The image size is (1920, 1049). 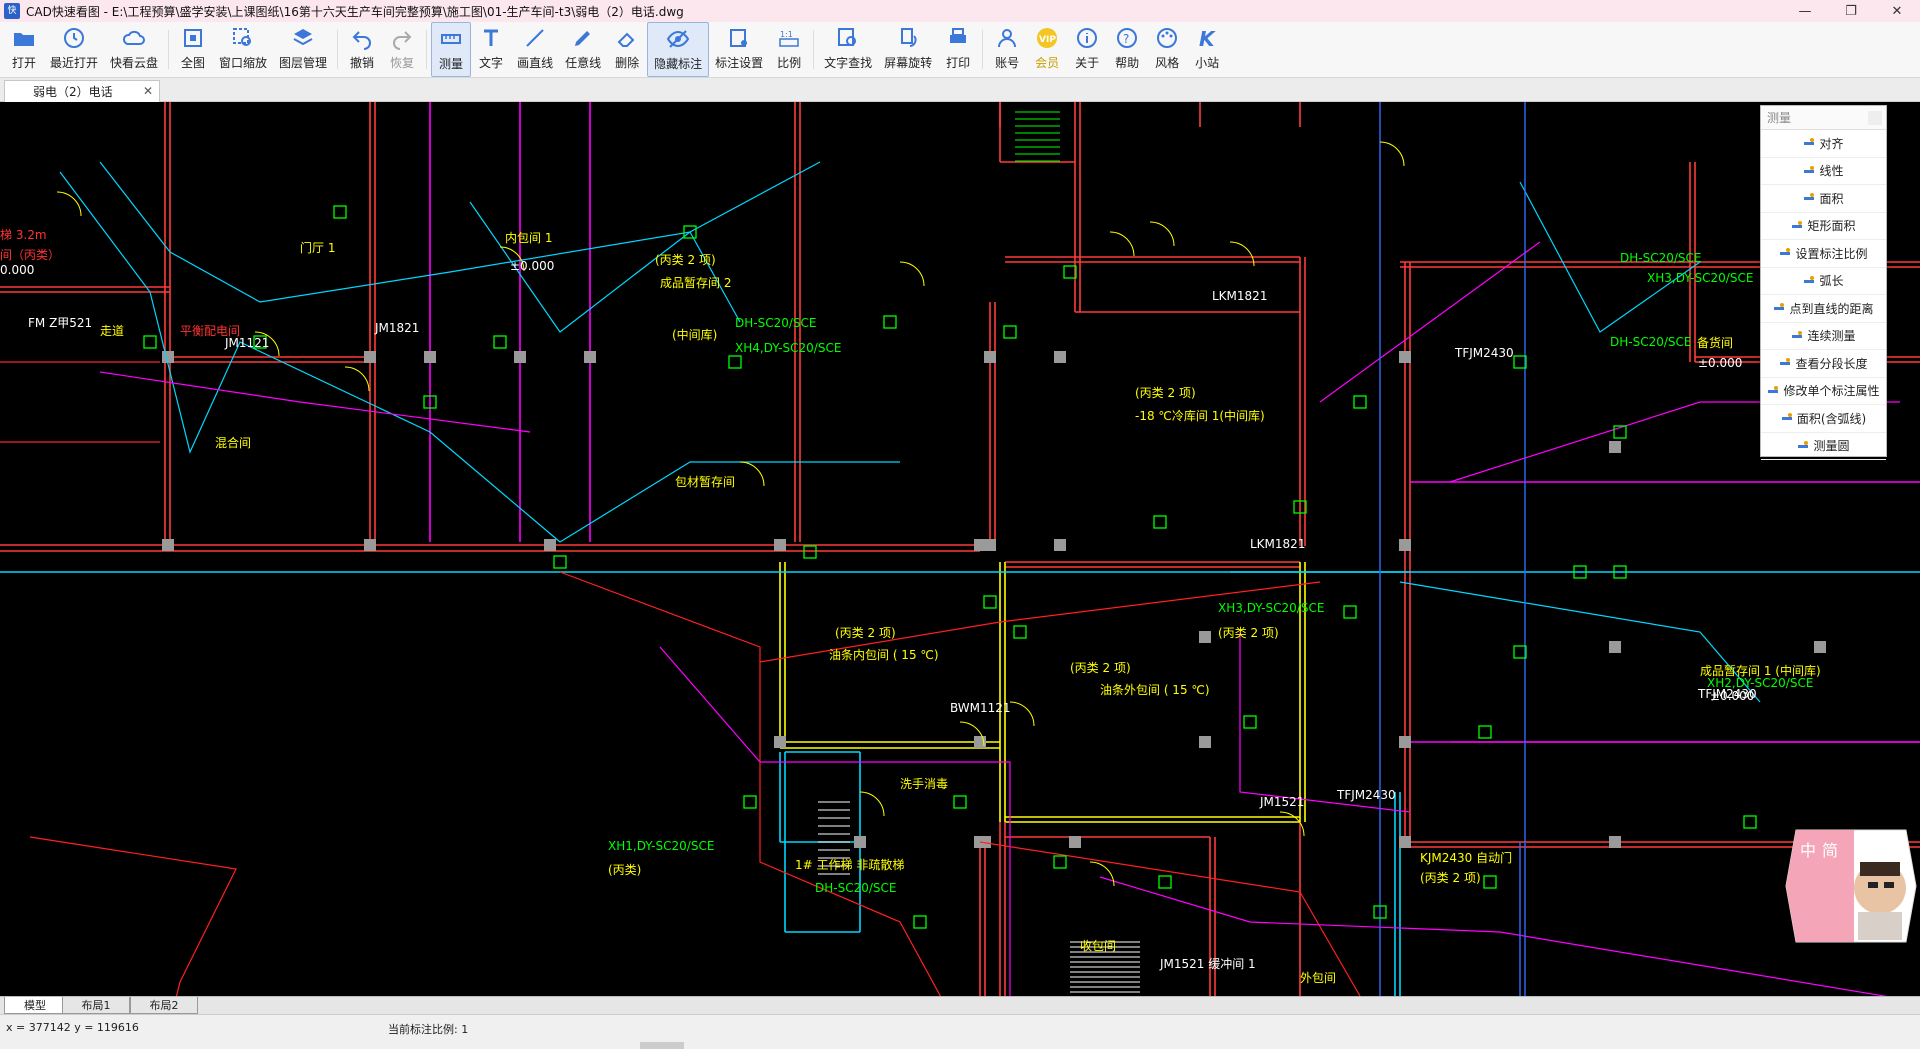 I want to click on measure-item-2: 面积, so click(x=1823, y=199).